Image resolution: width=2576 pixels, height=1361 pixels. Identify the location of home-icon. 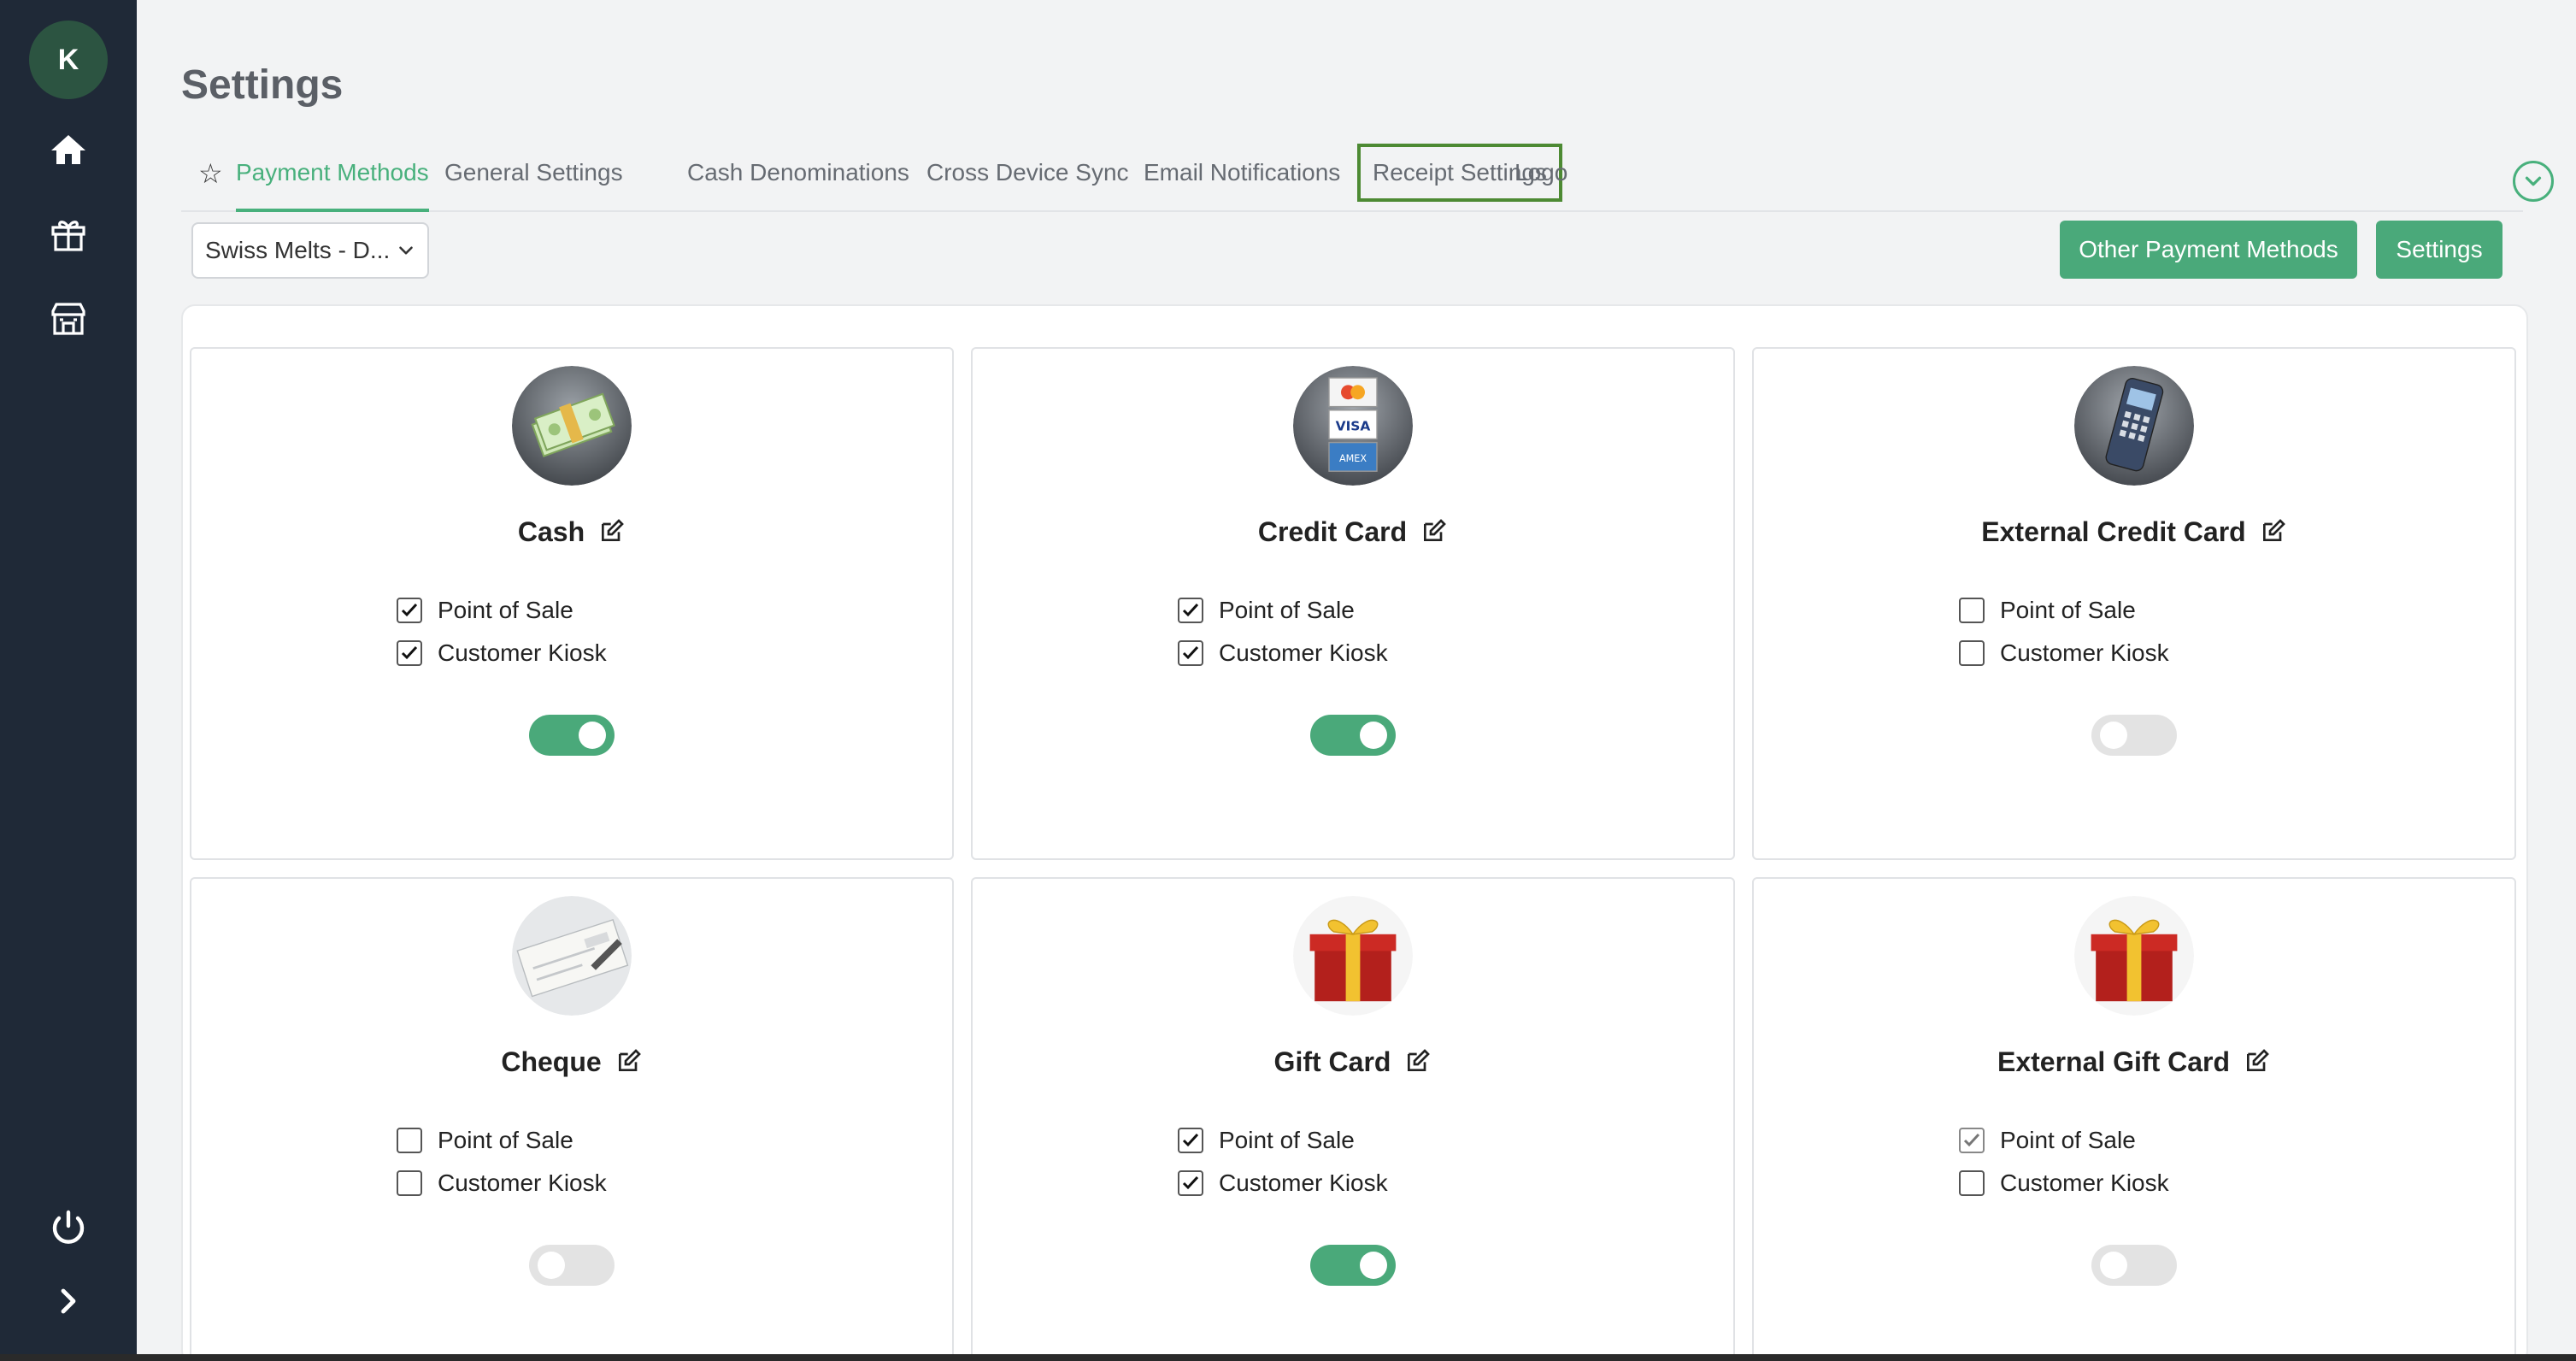
(68, 150).